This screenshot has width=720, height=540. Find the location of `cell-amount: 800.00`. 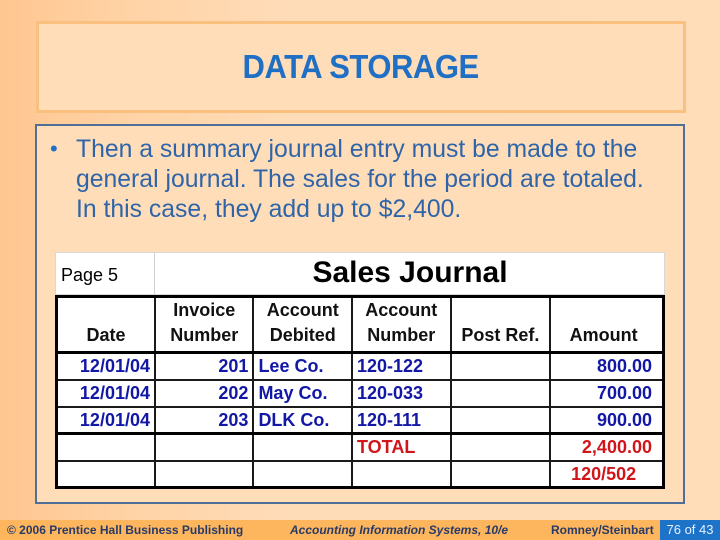

cell-amount: 800.00 is located at coordinates (607, 366).